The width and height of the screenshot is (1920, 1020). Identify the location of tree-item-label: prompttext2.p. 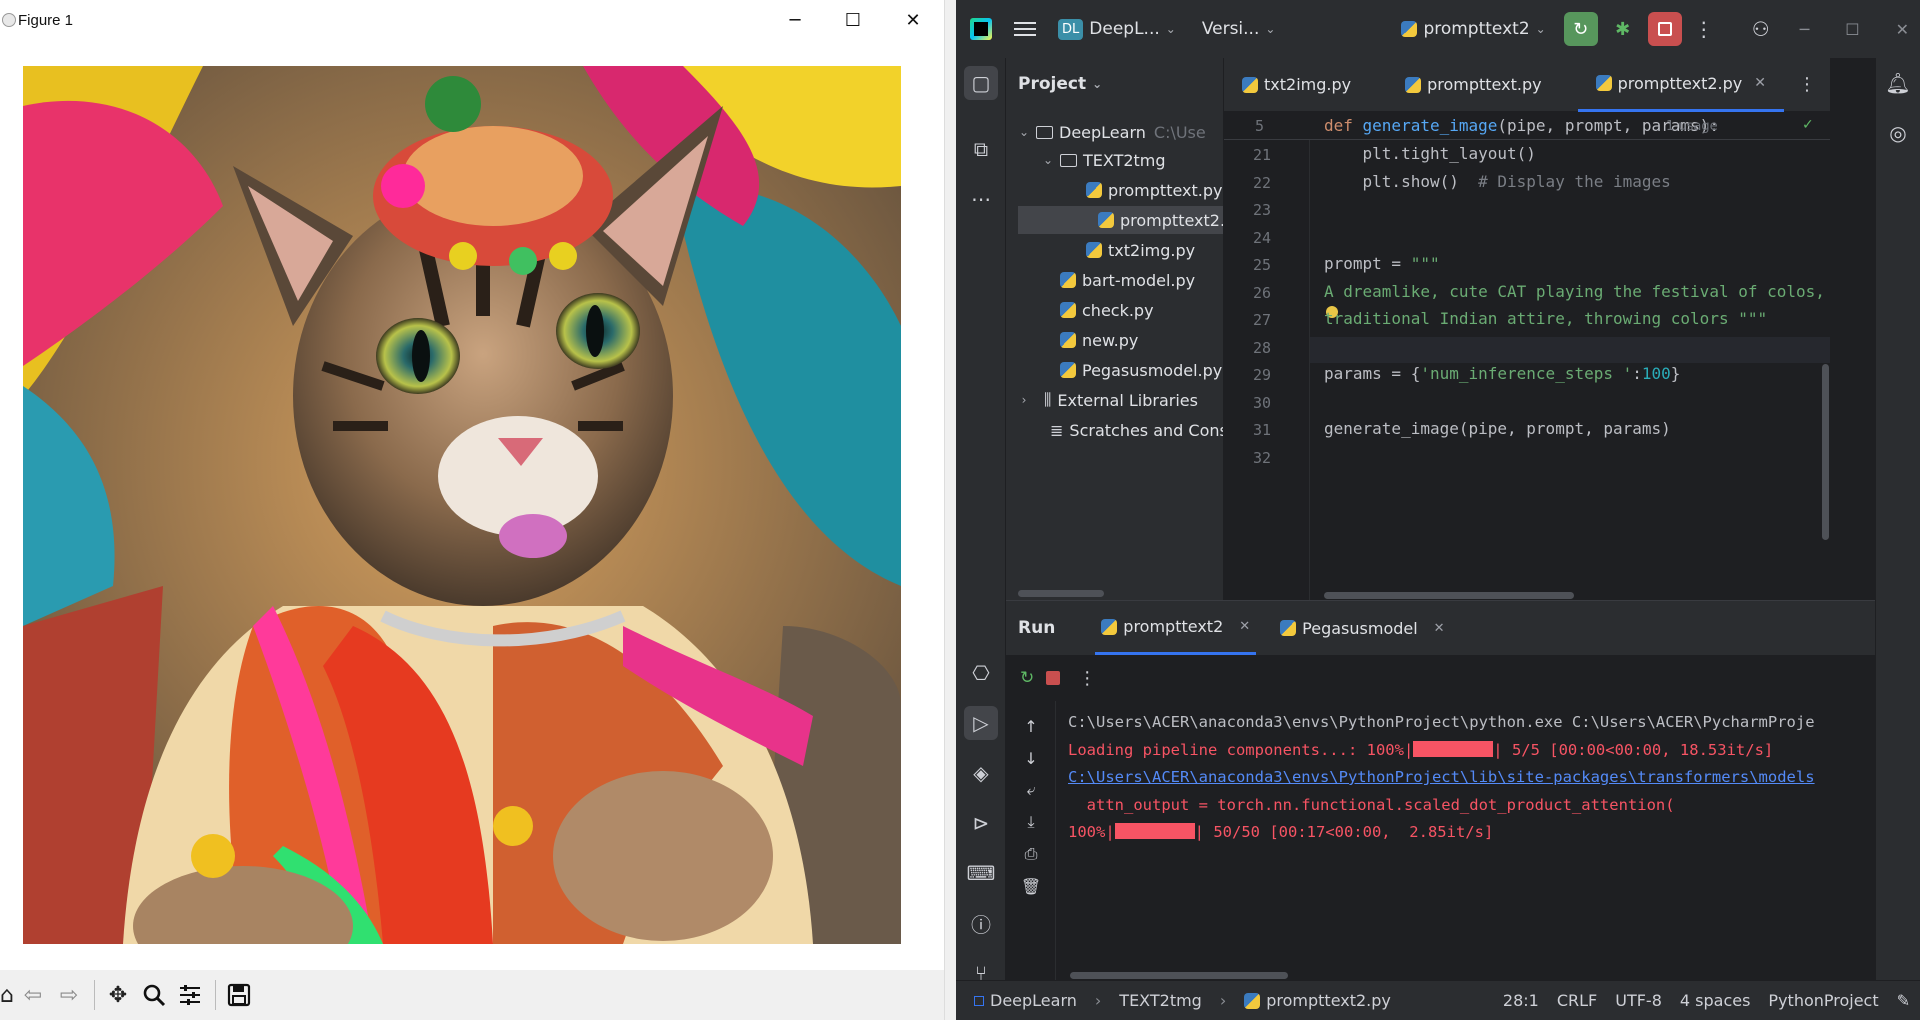
(1172, 220).